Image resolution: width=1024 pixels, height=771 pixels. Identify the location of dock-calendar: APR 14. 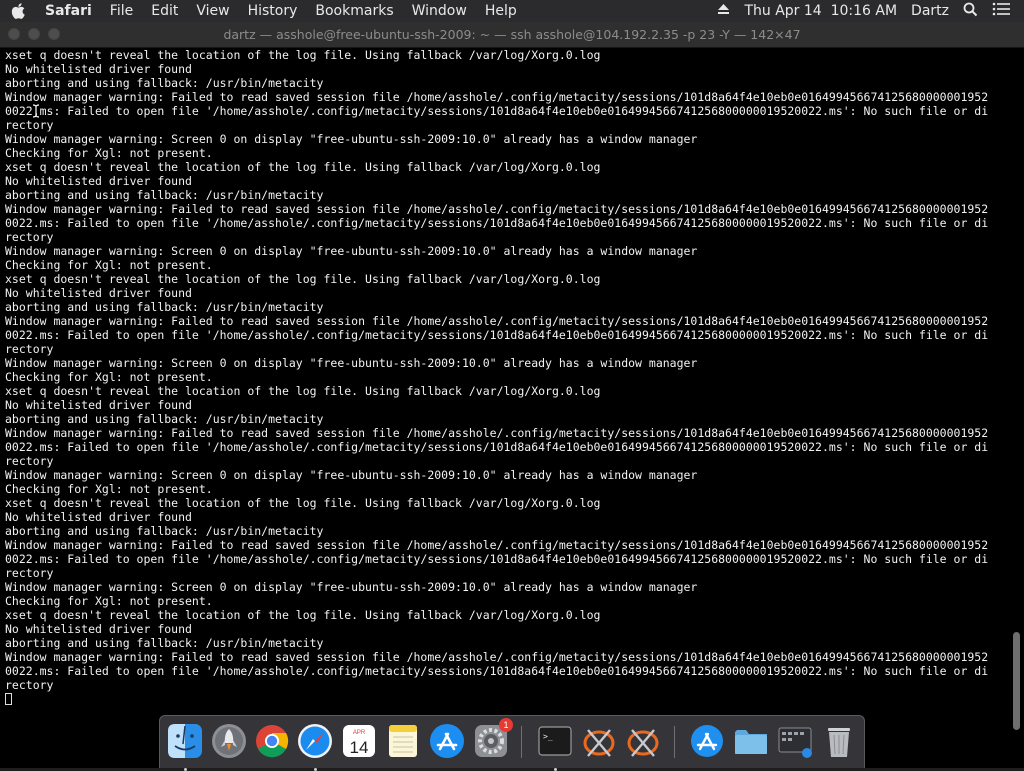
(359, 741).